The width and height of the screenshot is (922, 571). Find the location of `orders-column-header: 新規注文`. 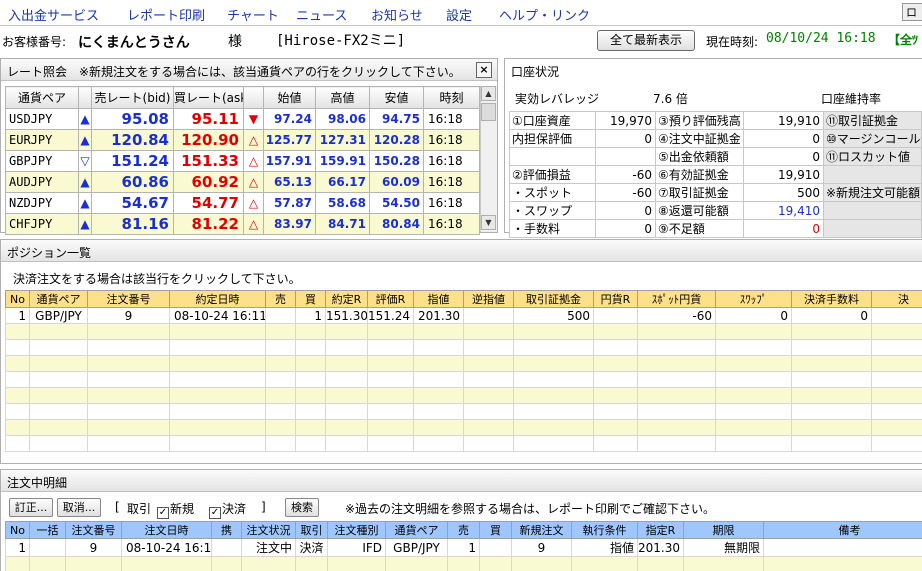

orders-column-header: 新規注文 is located at coordinates (541, 530).